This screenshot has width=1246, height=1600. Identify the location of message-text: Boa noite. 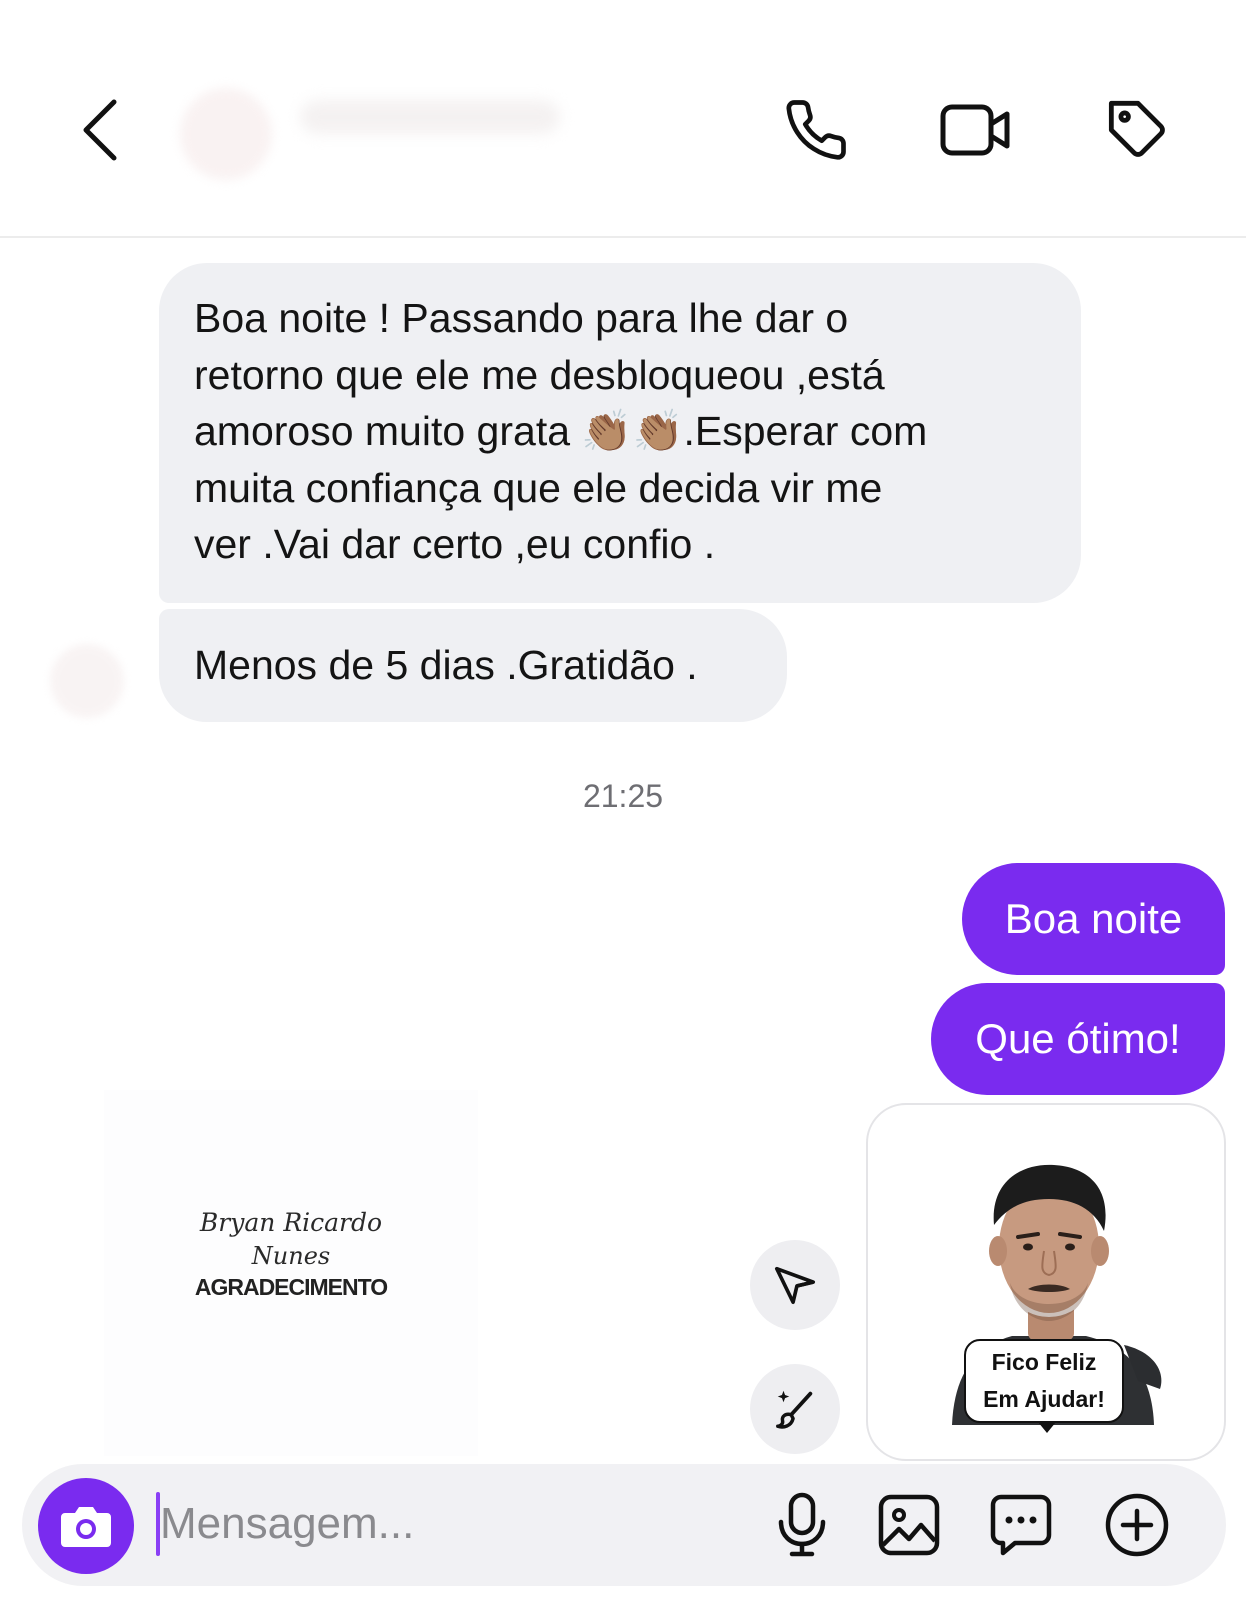
(1093, 918).